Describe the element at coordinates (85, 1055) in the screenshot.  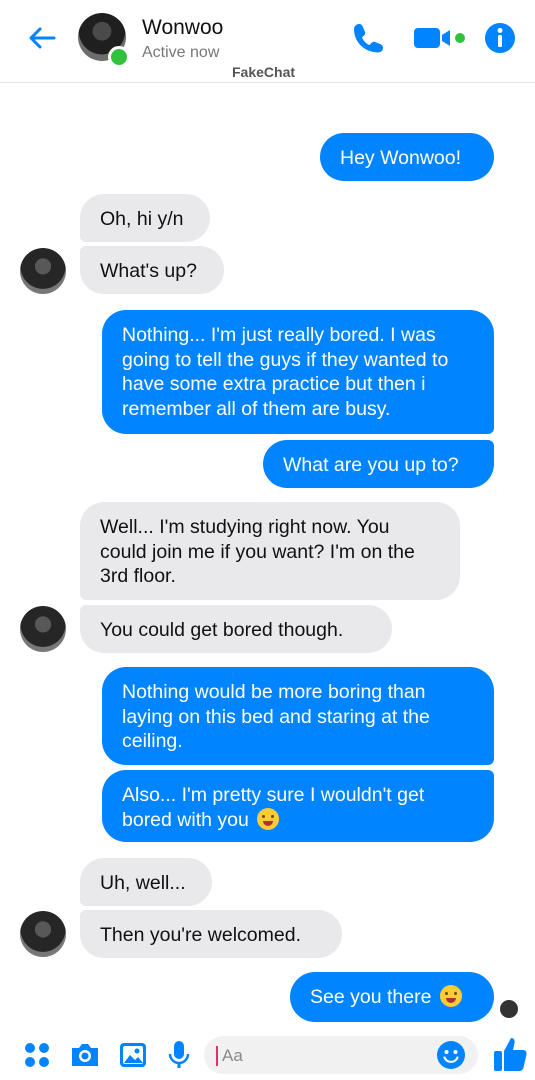
I see `camera-icon` at that location.